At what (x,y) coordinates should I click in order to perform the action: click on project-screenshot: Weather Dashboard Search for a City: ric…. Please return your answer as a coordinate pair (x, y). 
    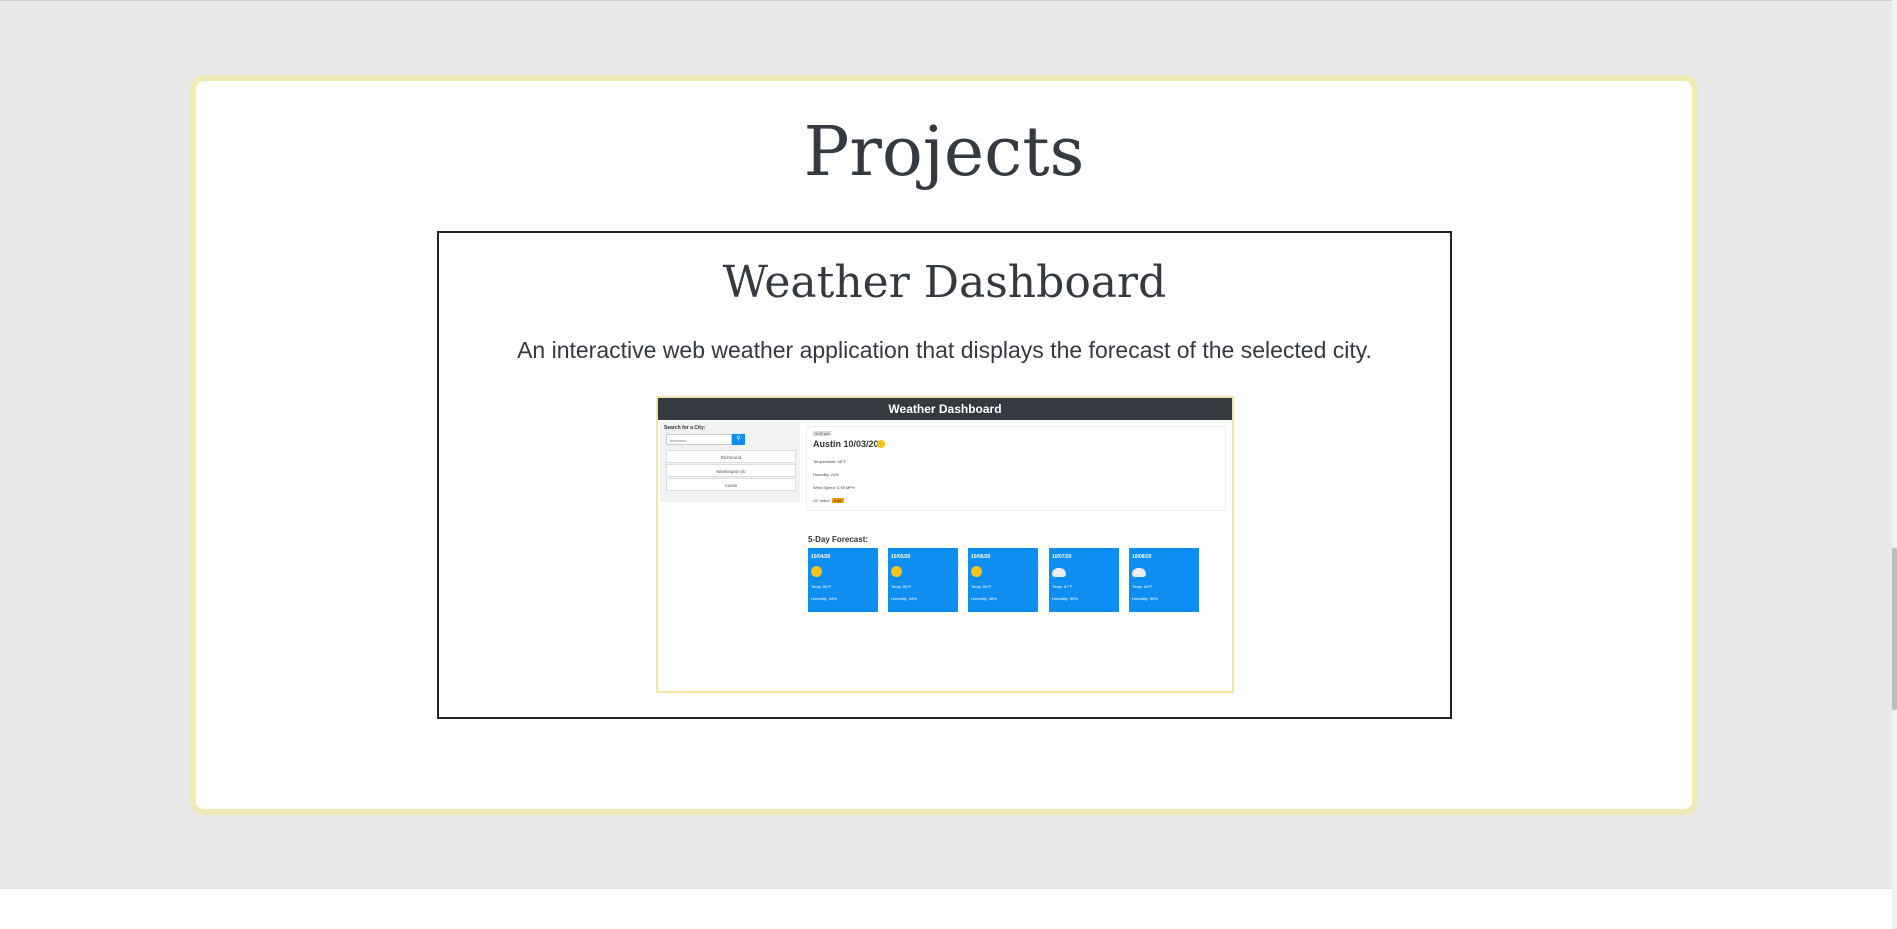
    Looking at the image, I should click on (945, 544).